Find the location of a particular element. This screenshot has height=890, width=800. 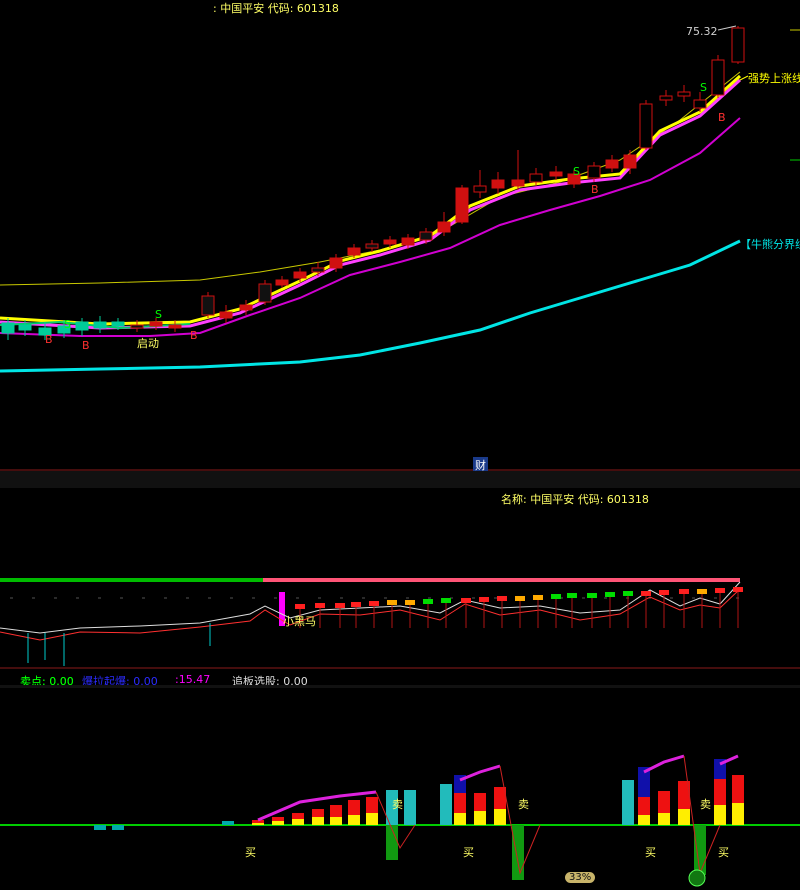

bull-bear-line is located at coordinates (370, 306).